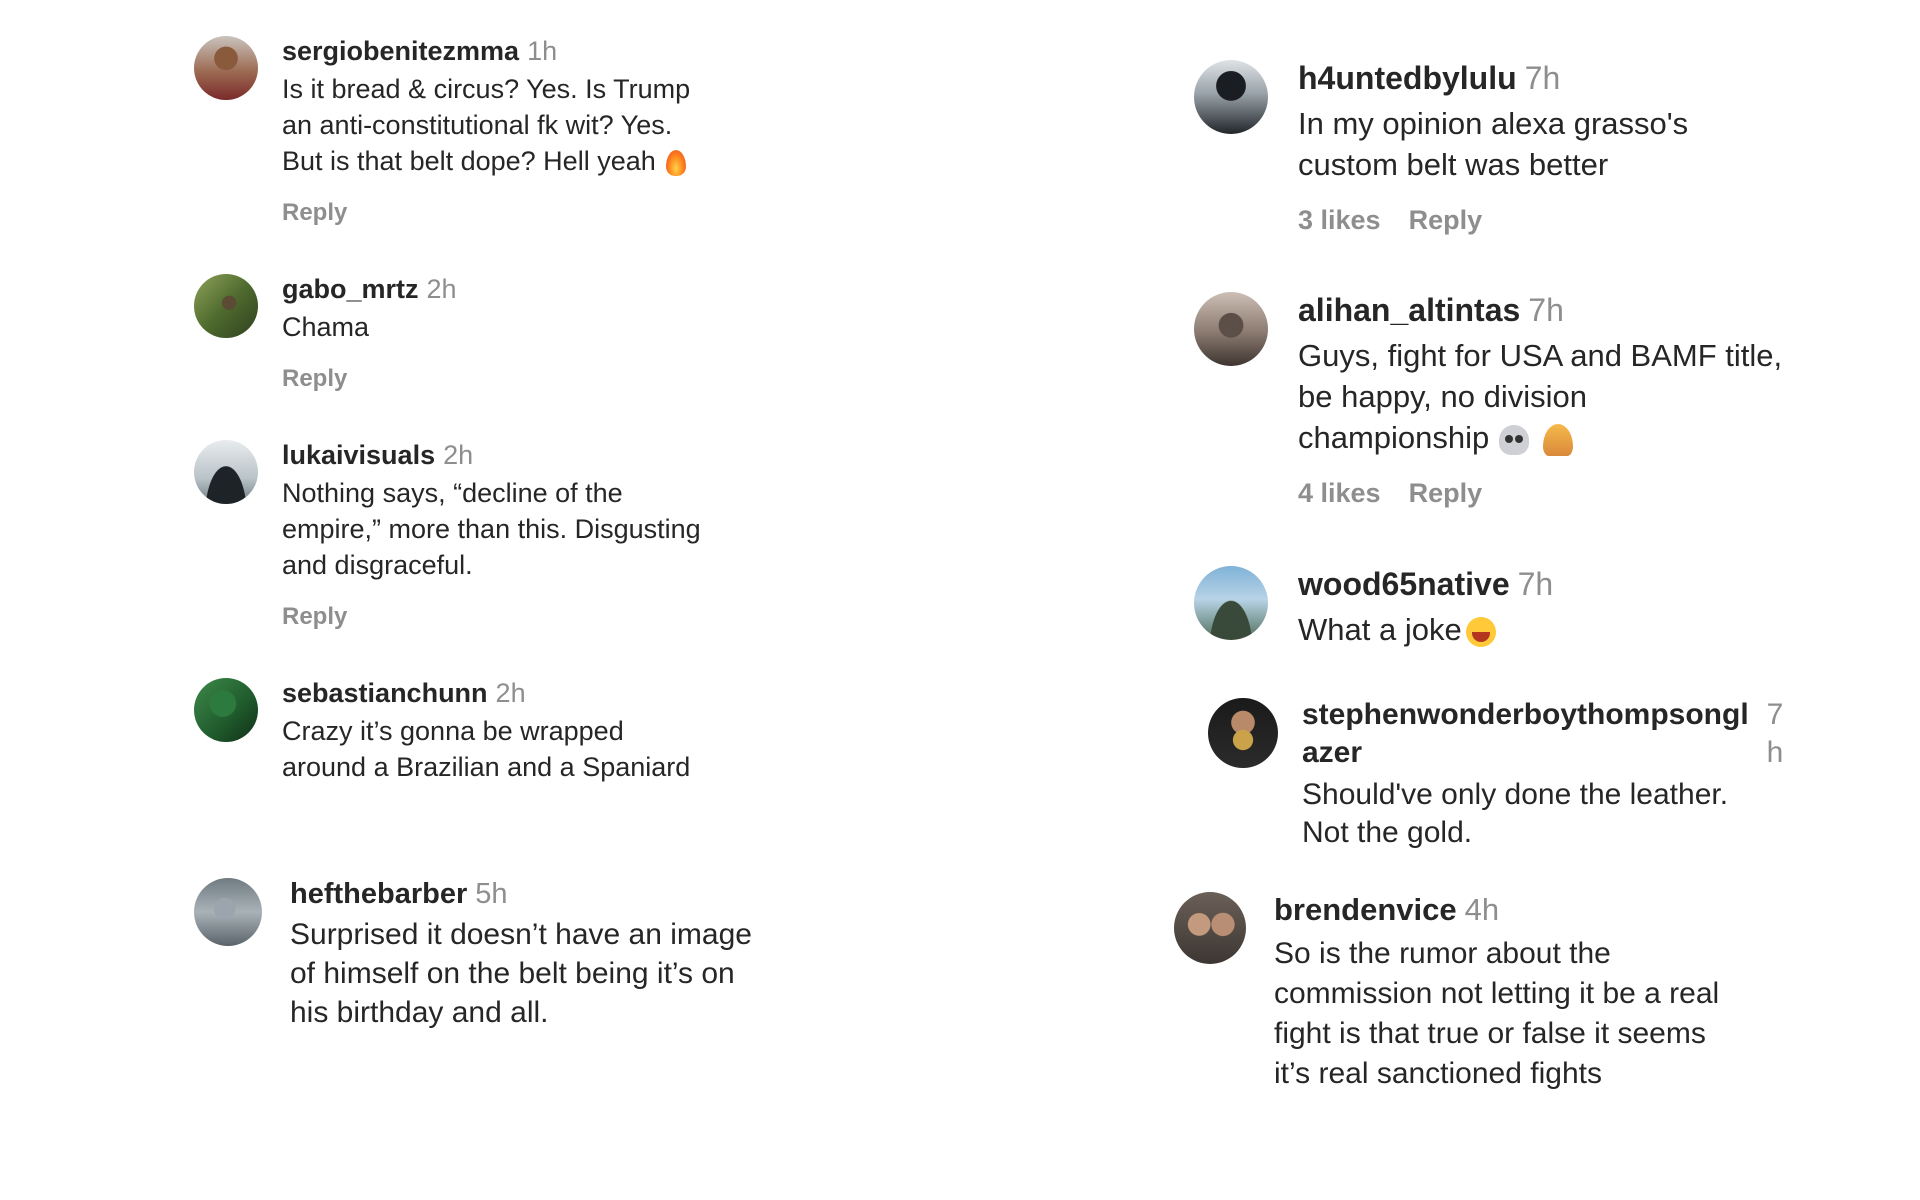  I want to click on comment-gabo_mrtz: gabo_mrtz 2h Chama Reply, so click(325, 333).